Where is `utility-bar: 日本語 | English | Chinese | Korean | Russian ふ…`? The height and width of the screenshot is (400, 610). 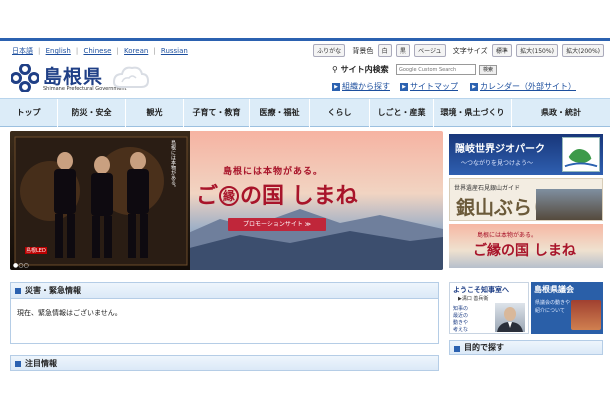 utility-bar: 日本語 | English | Chinese | Korean | Russian ふ… is located at coordinates (305, 49).